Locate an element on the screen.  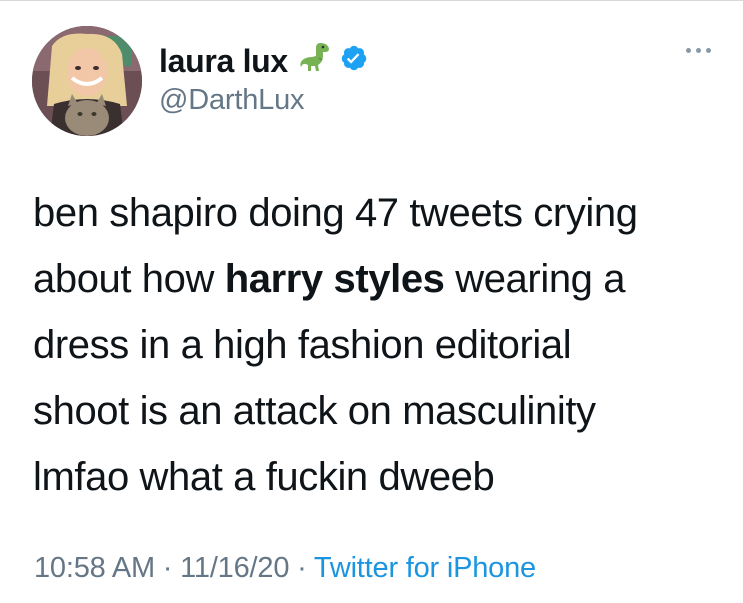
tweet-source-link: Twitter for iPhone is located at coordinates (425, 568).